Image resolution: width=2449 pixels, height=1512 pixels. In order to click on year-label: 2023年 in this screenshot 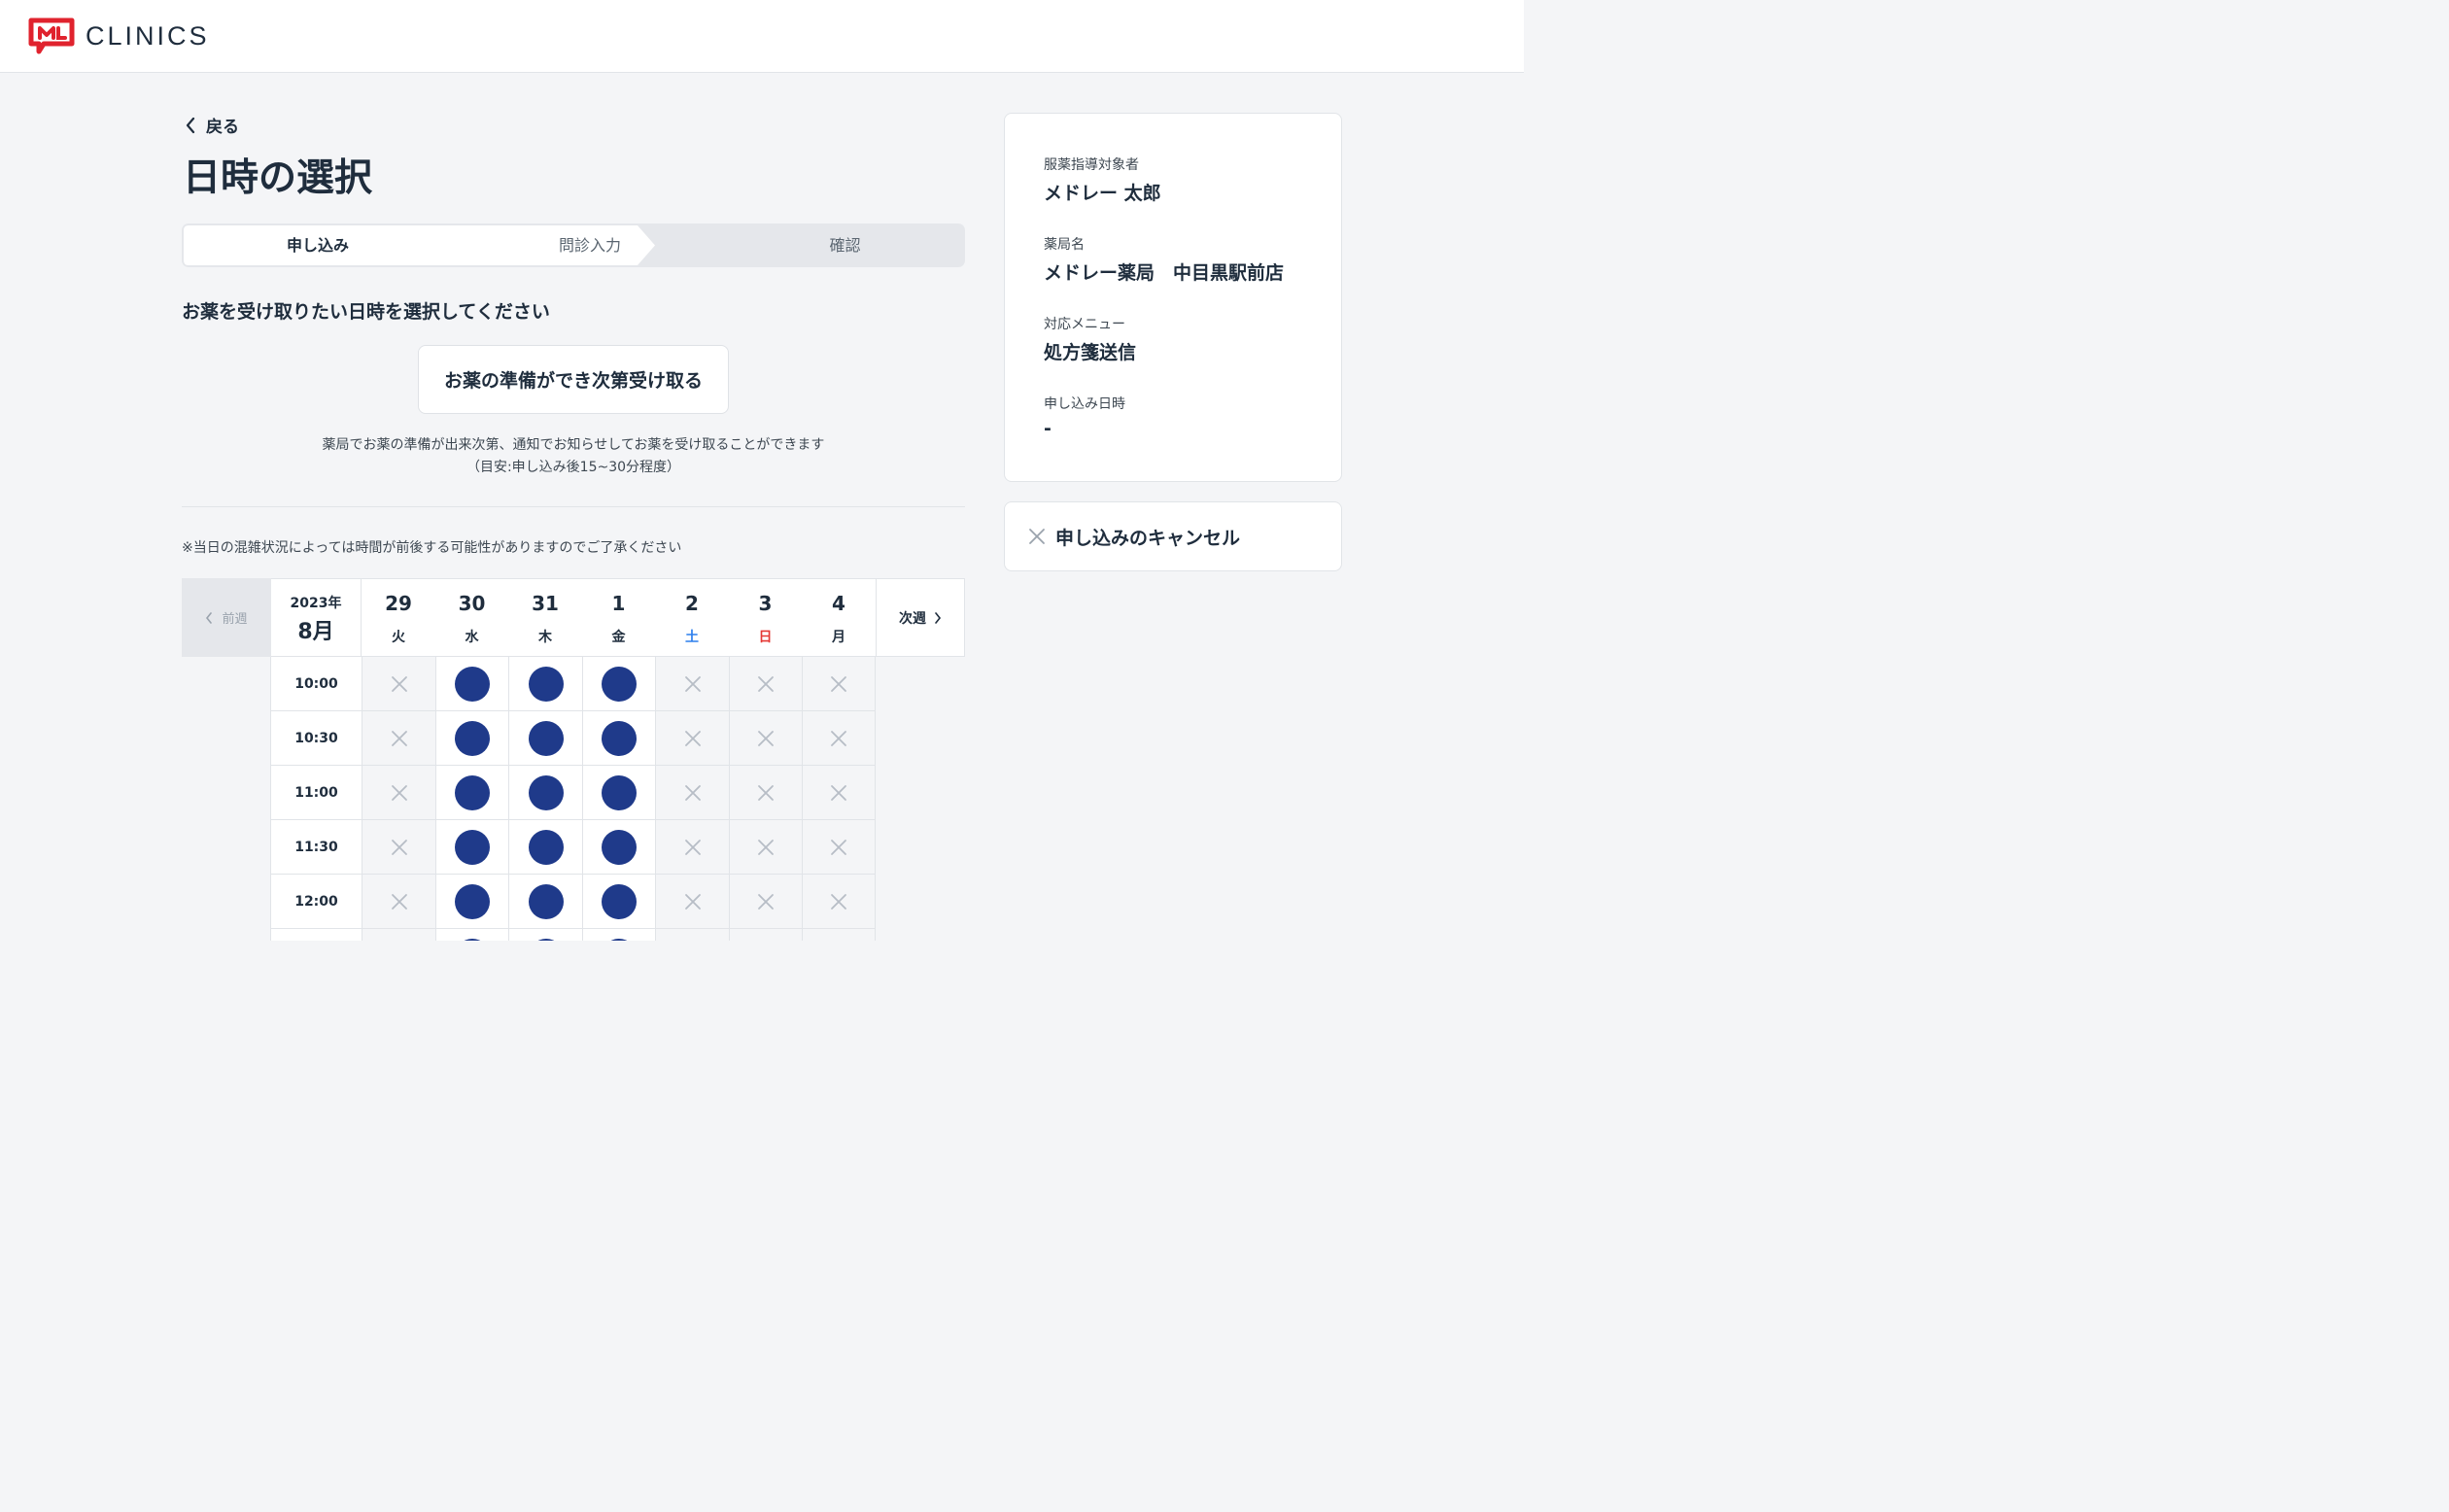, I will do `click(316, 603)`.